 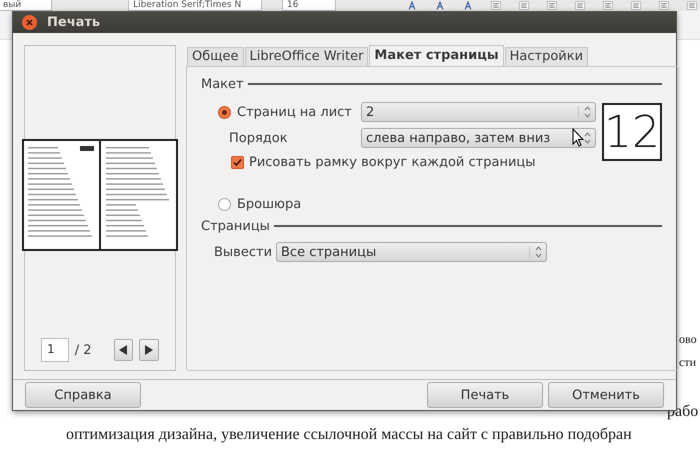 I want to click on previous-page-button, so click(x=124, y=350).